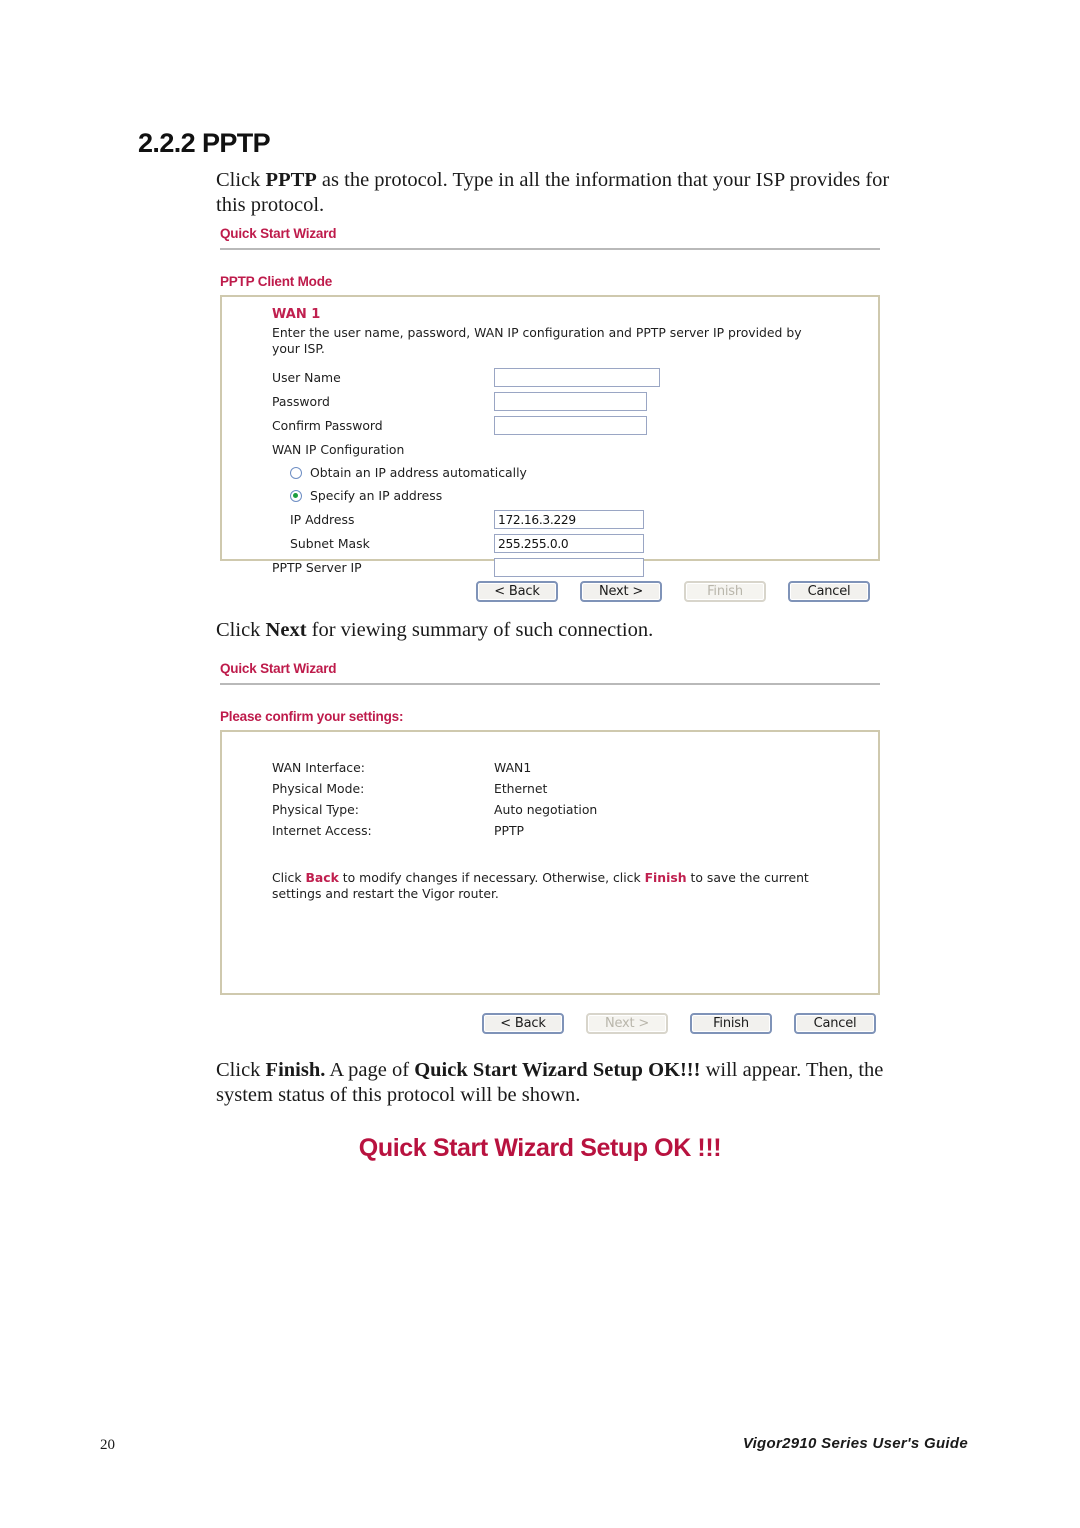 This screenshot has width=1080, height=1528. What do you see at coordinates (338, 449) in the screenshot?
I see `wan-ip-config-label: WAN IP Configuration` at bounding box center [338, 449].